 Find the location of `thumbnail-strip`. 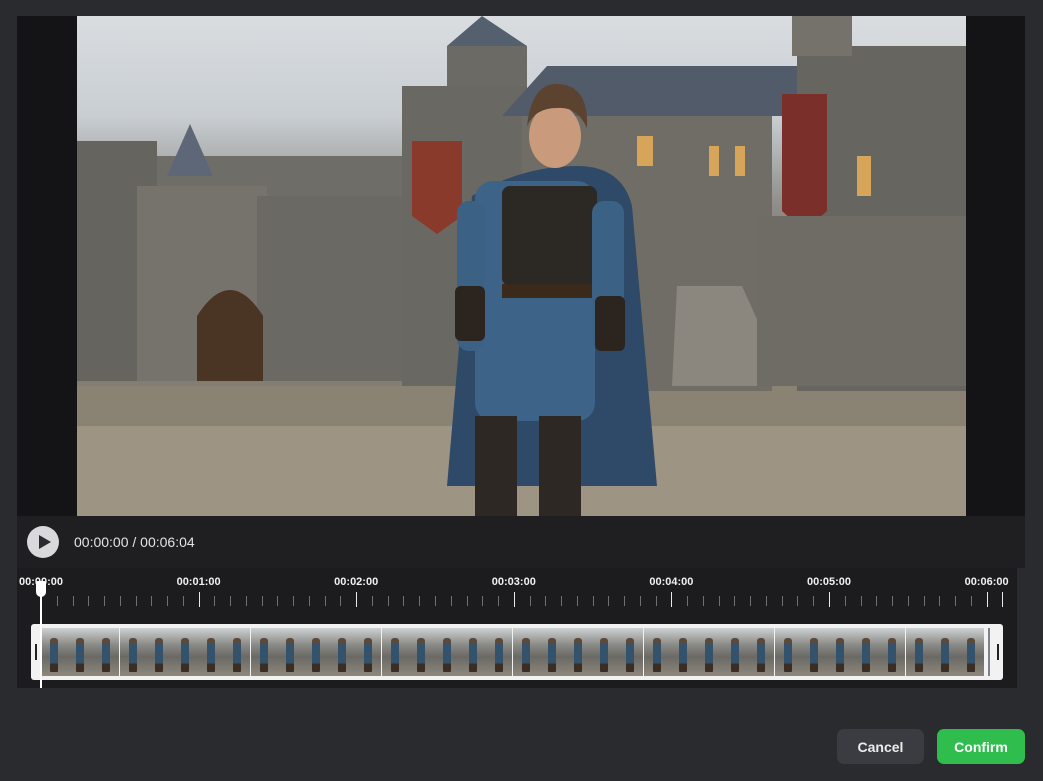

thumbnail-strip is located at coordinates (517, 652).